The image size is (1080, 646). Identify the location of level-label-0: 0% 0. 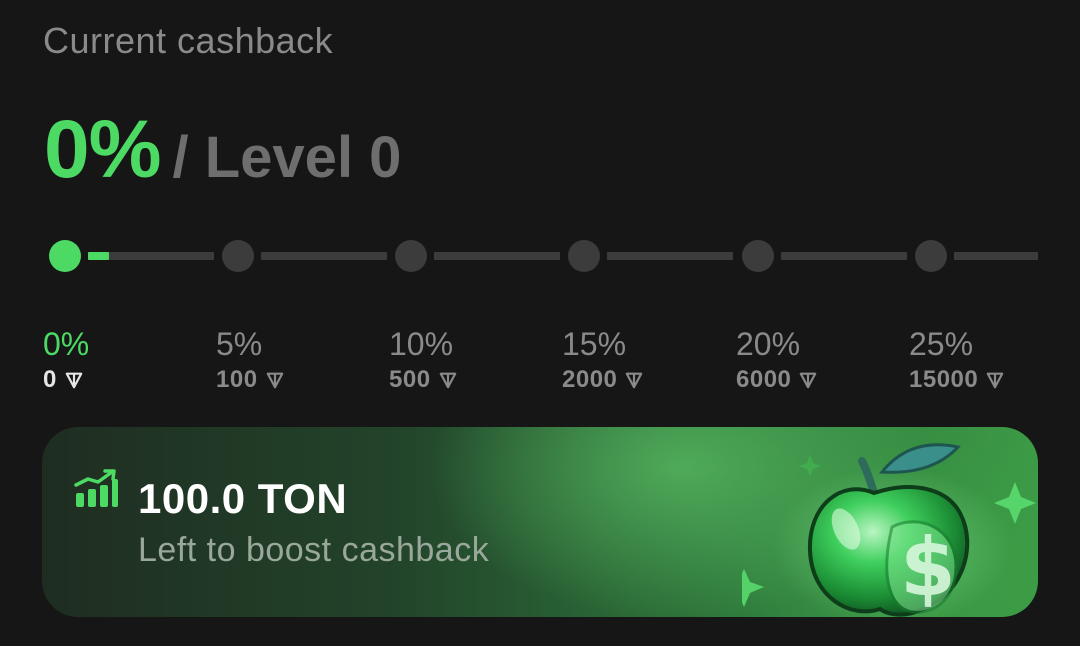
(66, 360).